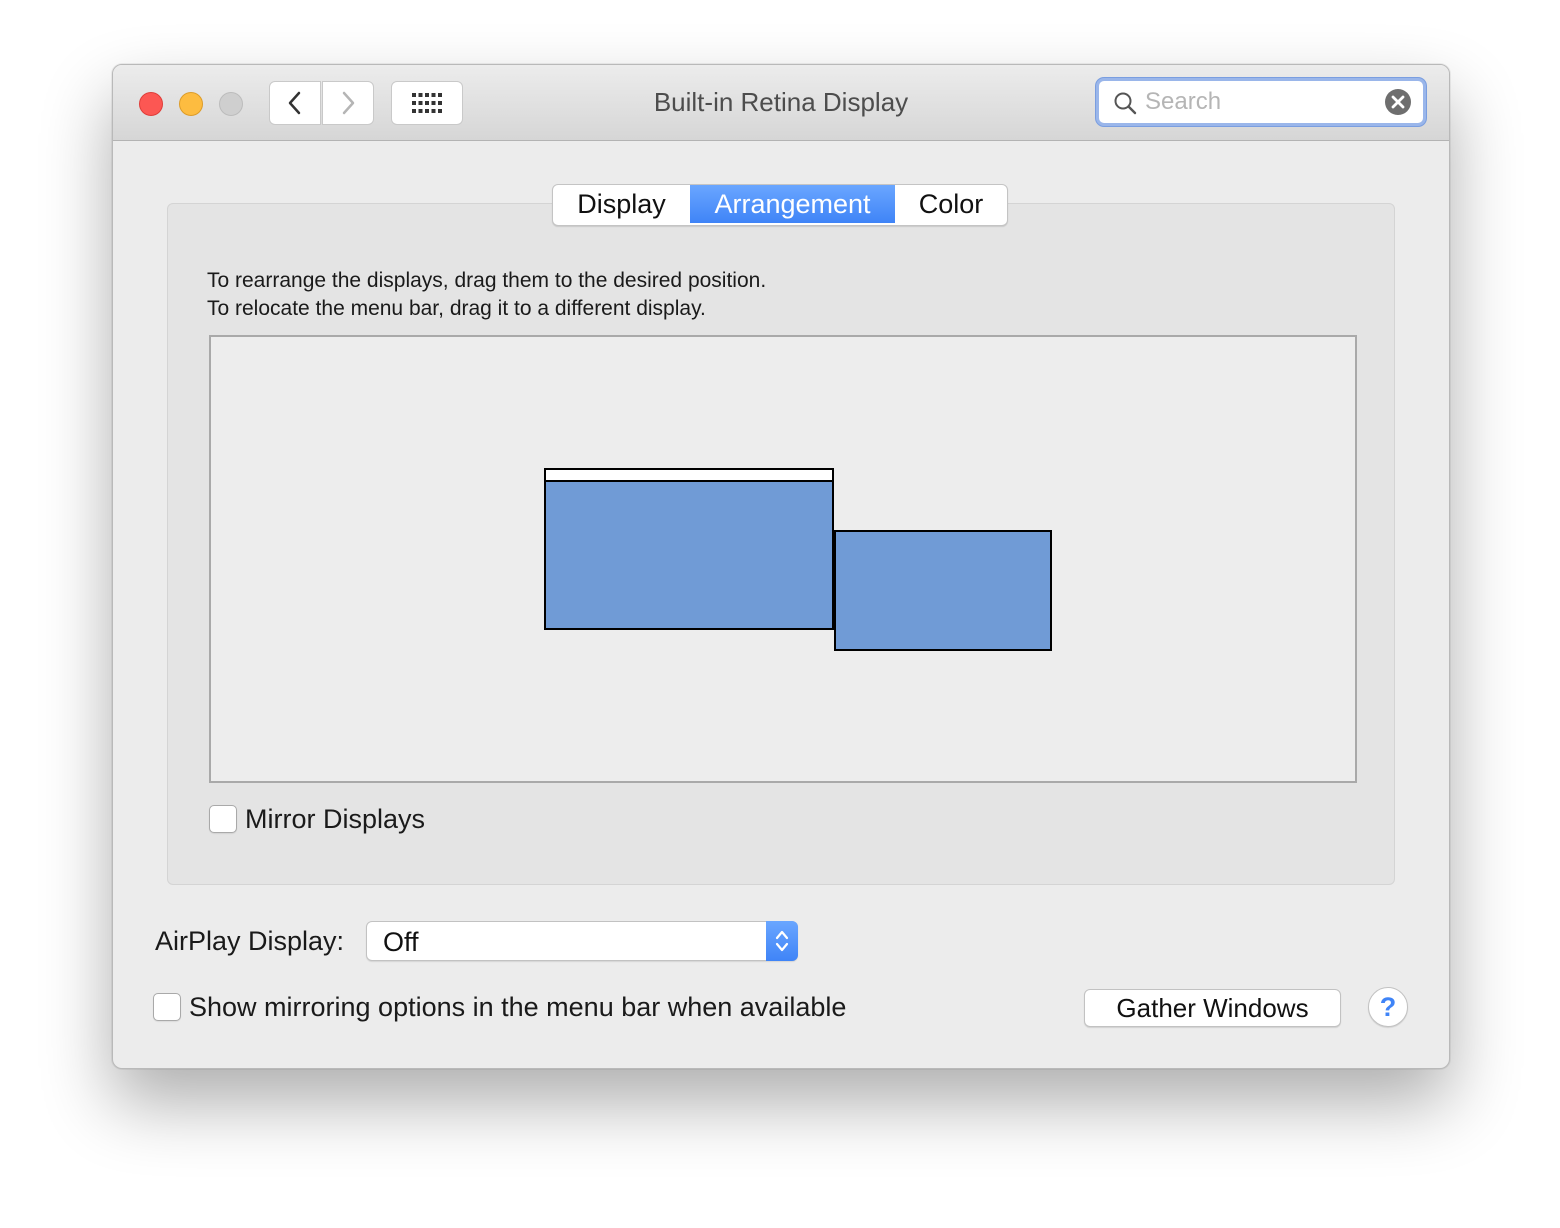 The height and width of the screenshot is (1228, 1560). I want to click on search-input, so click(1260, 102).